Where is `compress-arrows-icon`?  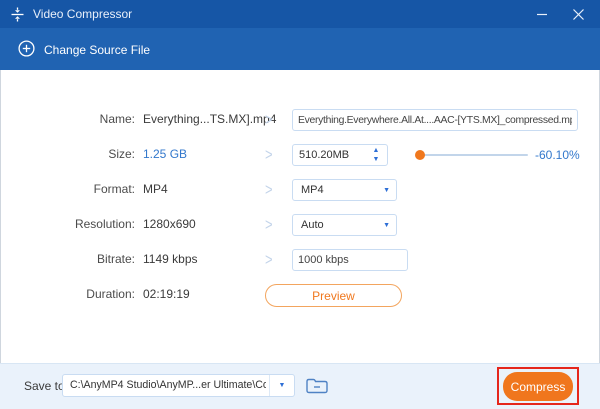 compress-arrows-icon is located at coordinates (17, 14).